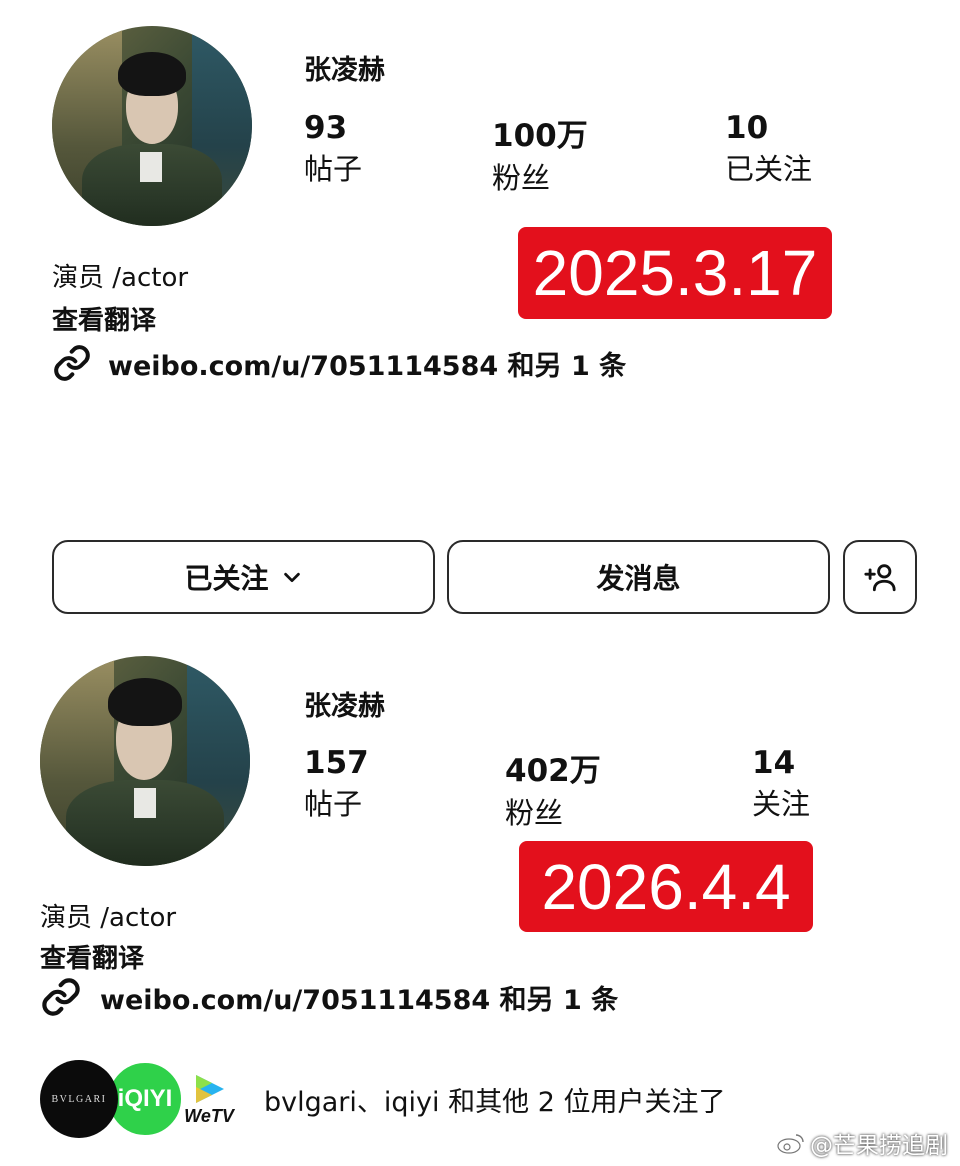 The width and height of the screenshot is (960, 1166). Describe the element at coordinates (333, 149) in the screenshot. I see `stat-posts: 93 帖子` at that location.